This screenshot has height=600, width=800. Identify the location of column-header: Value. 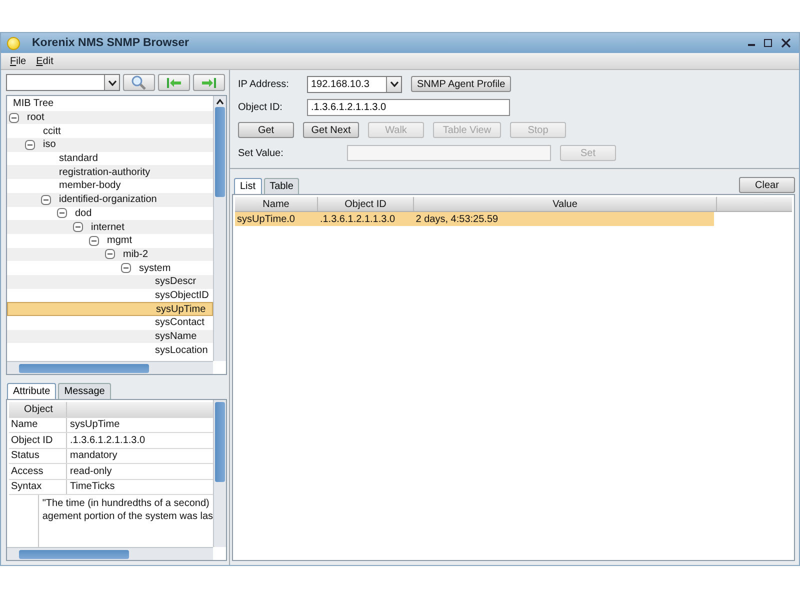
(565, 204).